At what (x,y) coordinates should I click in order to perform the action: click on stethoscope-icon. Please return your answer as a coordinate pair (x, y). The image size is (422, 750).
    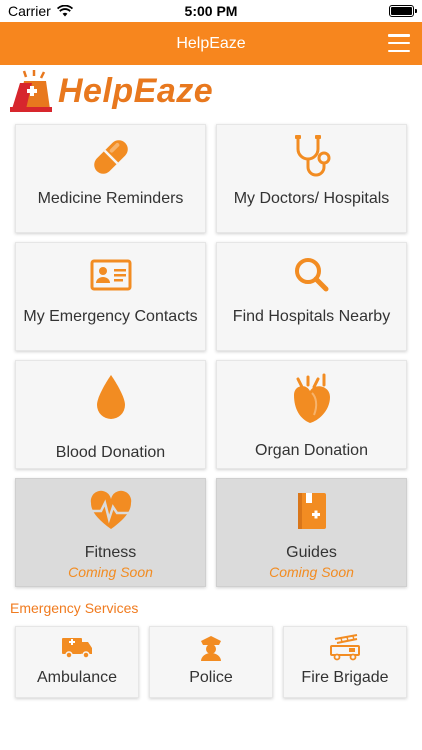
    Looking at the image, I should click on (312, 157).